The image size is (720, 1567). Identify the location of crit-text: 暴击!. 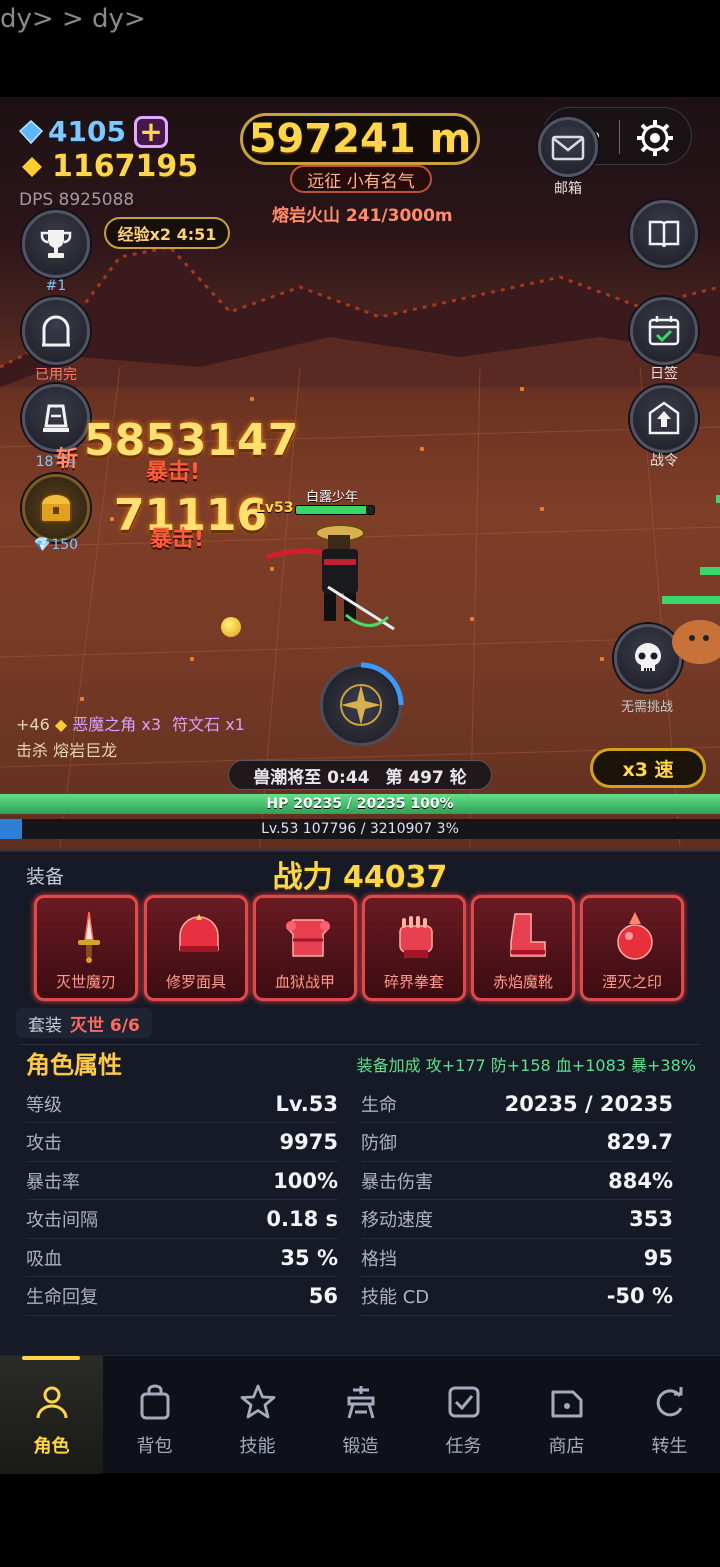
(177, 539).